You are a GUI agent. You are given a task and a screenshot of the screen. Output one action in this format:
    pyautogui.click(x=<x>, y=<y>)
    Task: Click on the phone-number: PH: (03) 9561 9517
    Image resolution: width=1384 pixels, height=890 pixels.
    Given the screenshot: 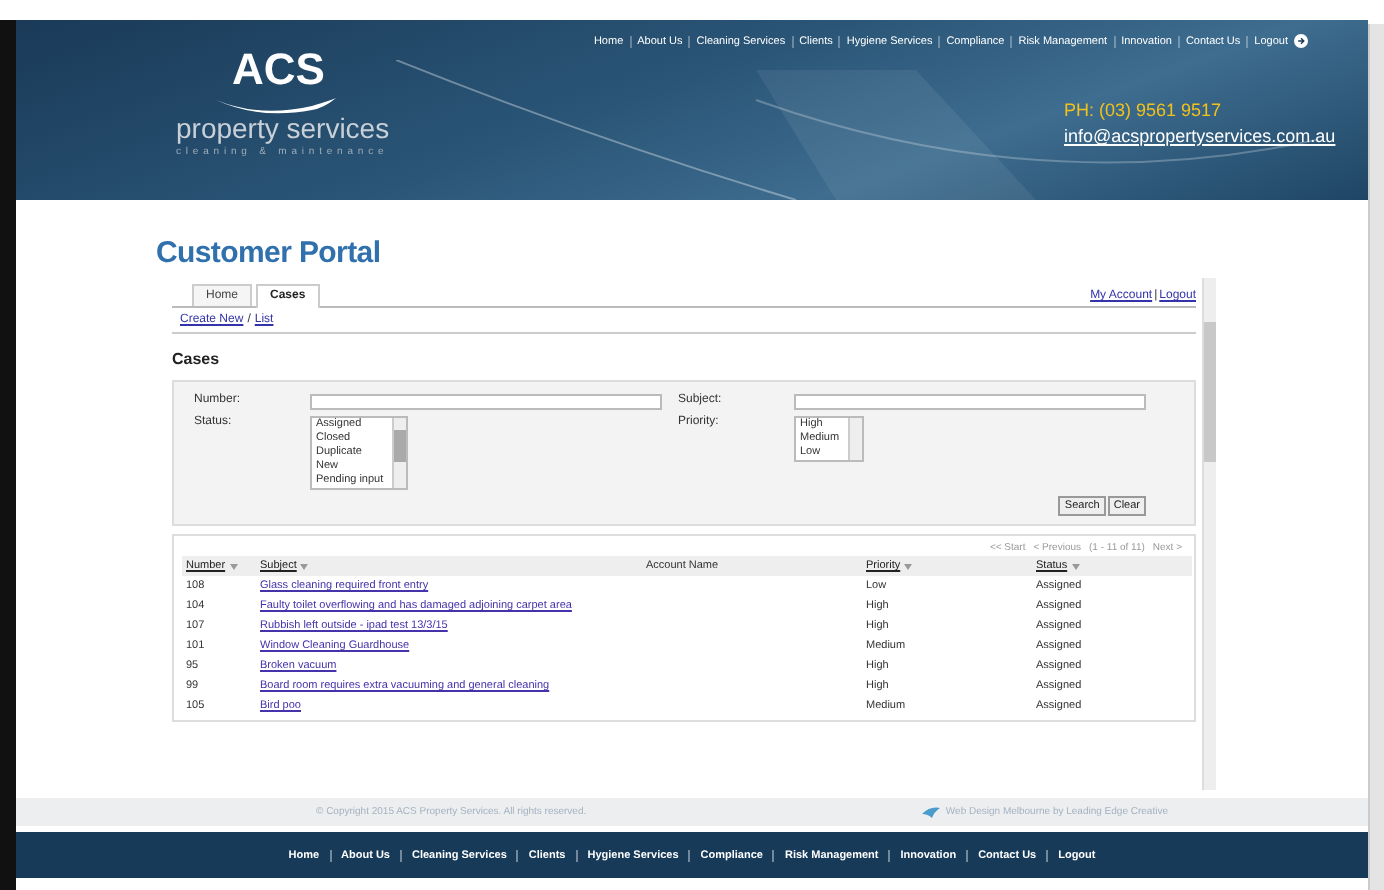 What is the action you would take?
    pyautogui.click(x=1144, y=110)
    